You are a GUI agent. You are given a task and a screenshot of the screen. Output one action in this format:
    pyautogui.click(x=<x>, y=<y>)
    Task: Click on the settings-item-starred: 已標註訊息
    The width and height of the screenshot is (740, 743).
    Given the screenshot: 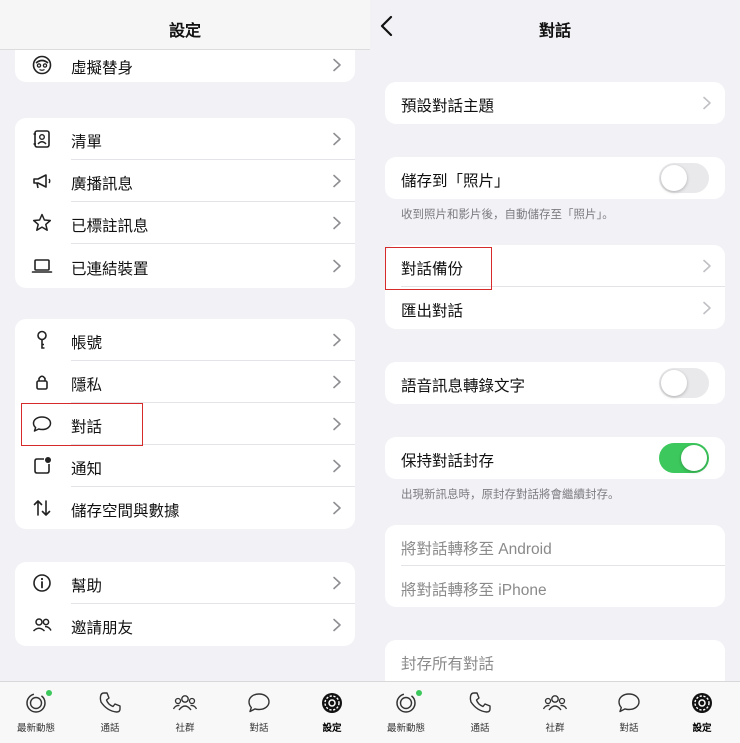 What is the action you would take?
    pyautogui.click(x=185, y=223)
    